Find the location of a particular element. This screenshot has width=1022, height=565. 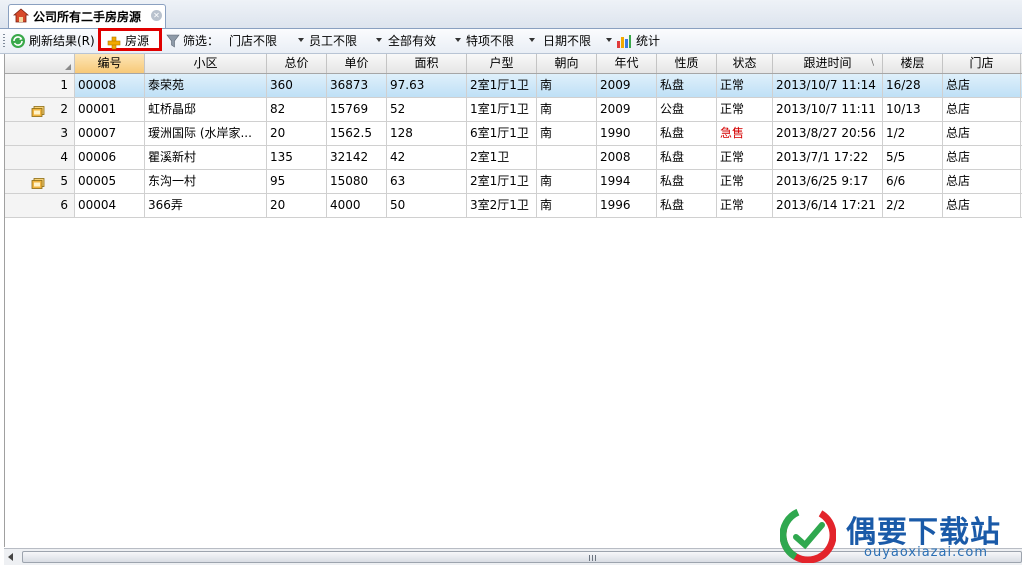

filter-date-dropdown: 日期不限 is located at coordinates (576, 41).